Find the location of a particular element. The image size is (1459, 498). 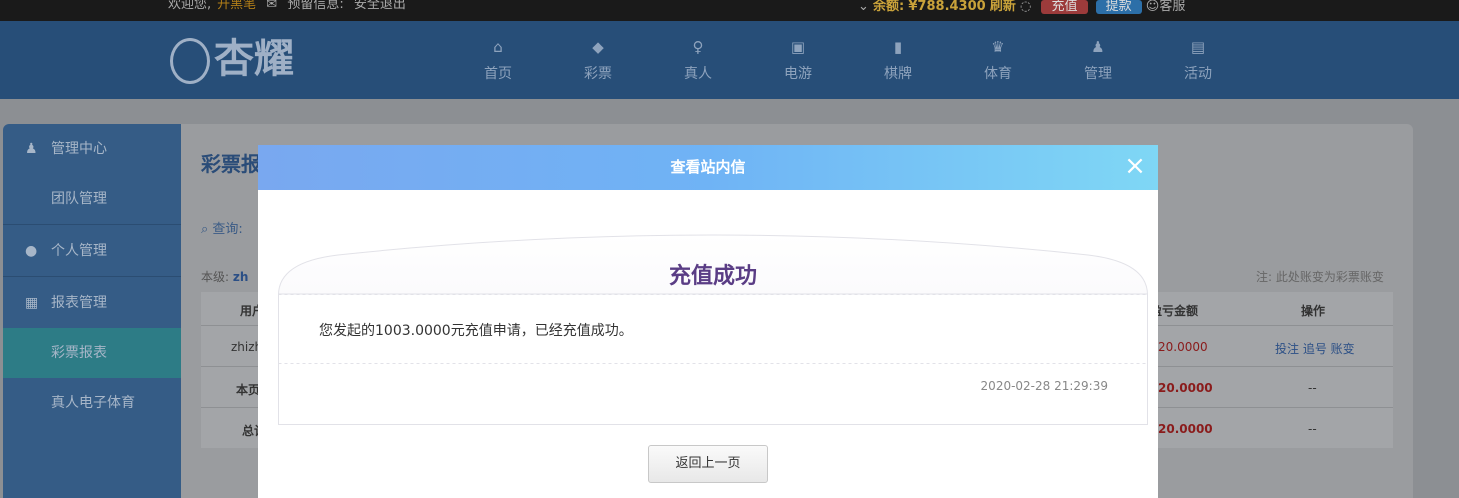

sidebar-item-lottery-report: 彩票报表 is located at coordinates (92, 353).